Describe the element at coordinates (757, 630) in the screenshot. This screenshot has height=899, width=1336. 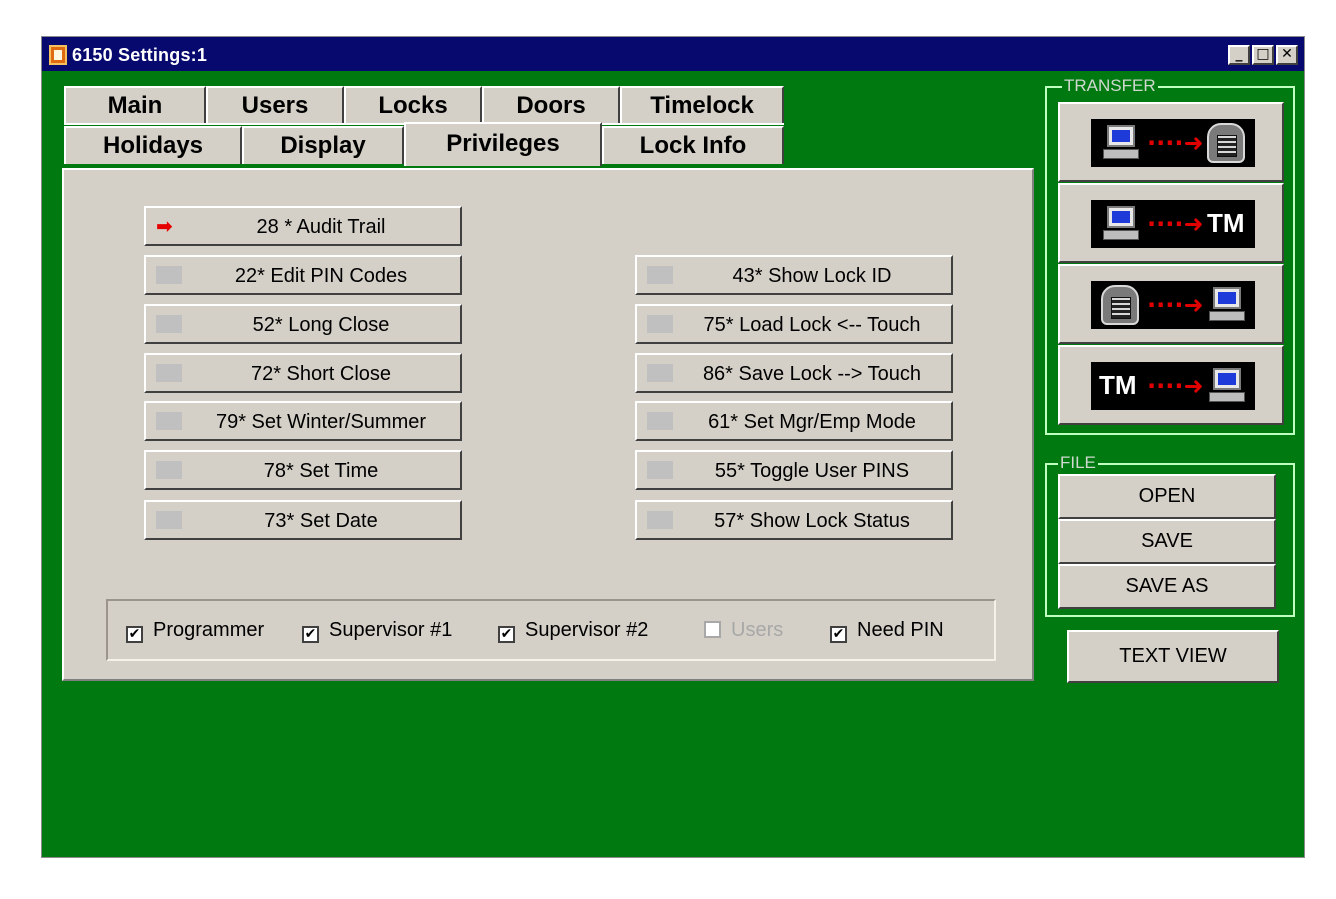
I see `checkbox-label: Users` at that location.